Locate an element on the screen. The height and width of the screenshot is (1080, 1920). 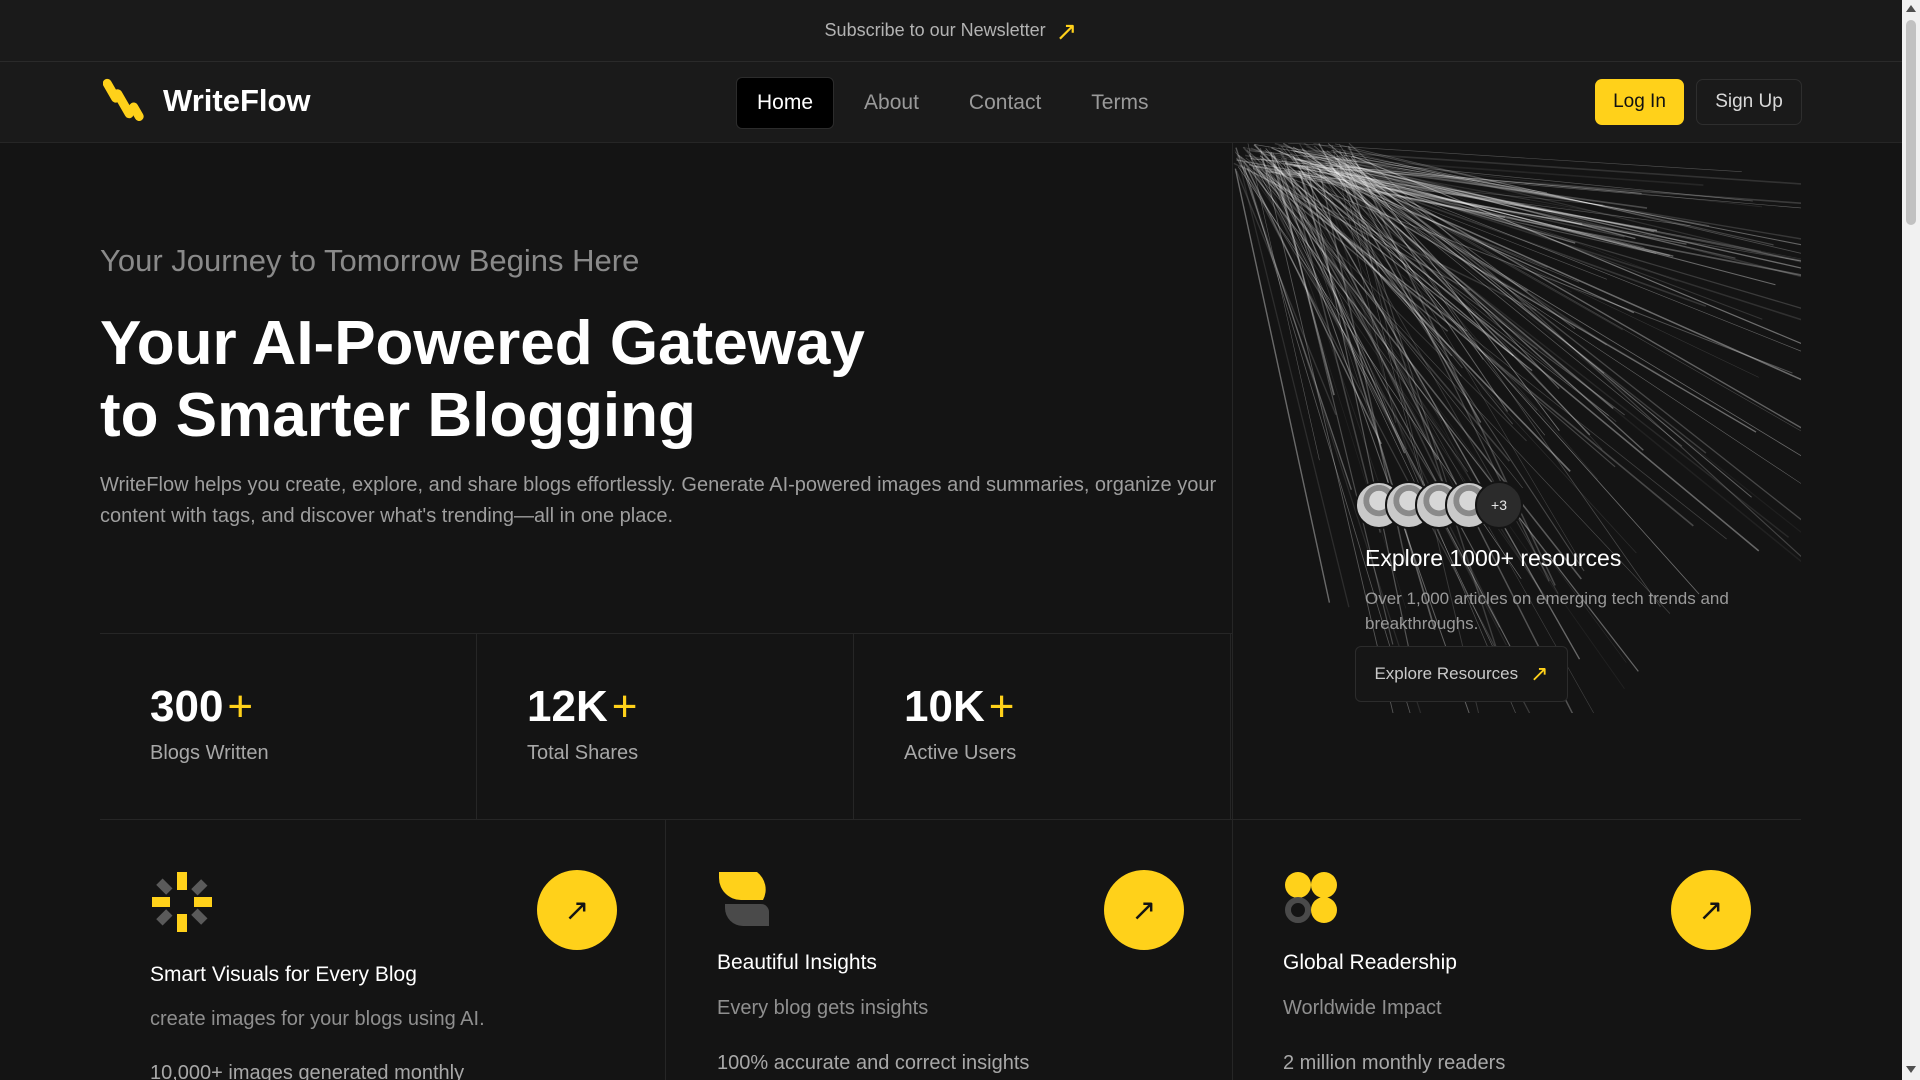
page-scrollbar is located at coordinates (1911, 540).